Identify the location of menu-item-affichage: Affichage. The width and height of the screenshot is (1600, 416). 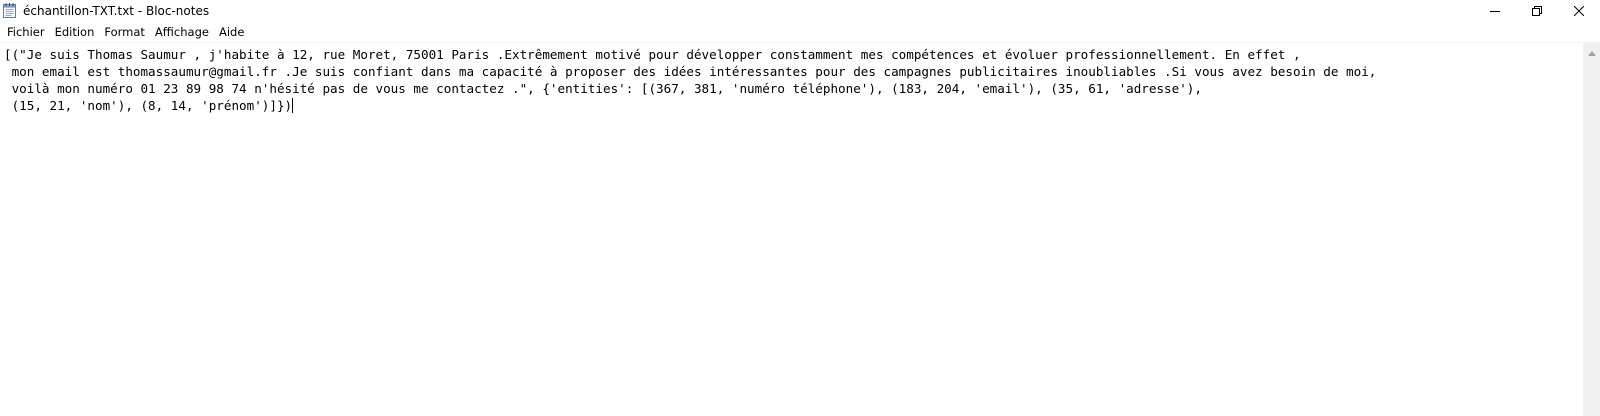
(182, 32).